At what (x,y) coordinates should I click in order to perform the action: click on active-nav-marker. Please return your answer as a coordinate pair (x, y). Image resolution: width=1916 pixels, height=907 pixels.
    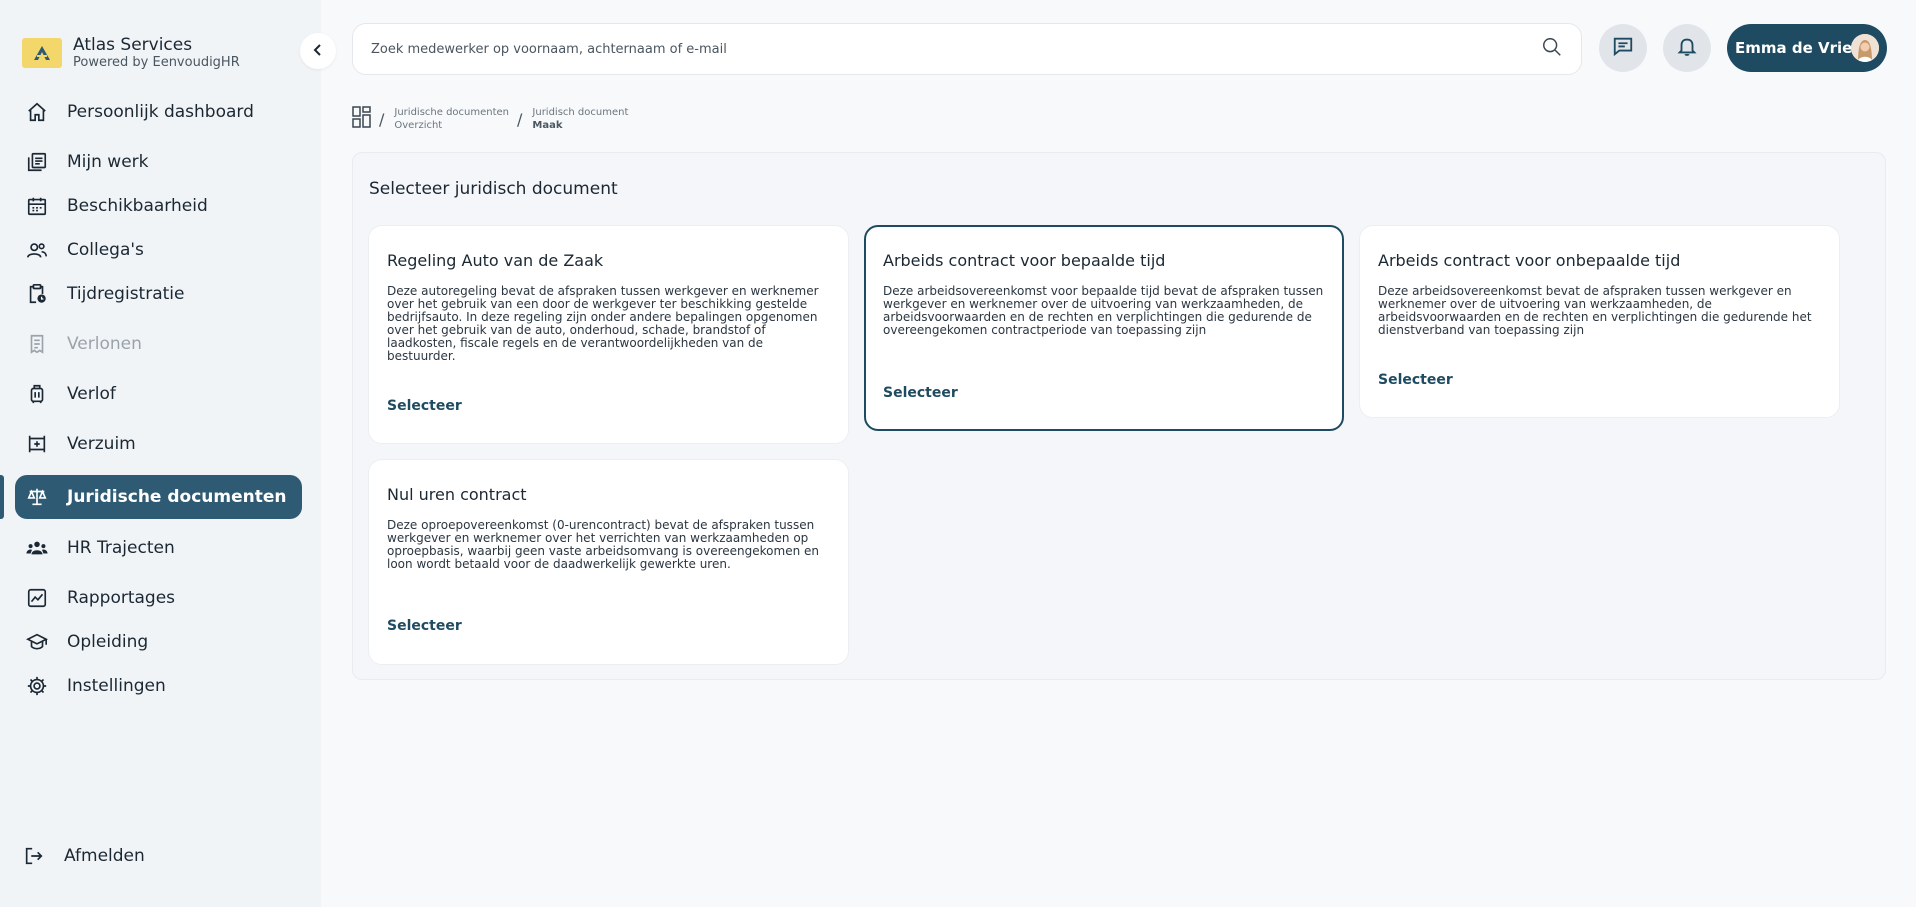
    Looking at the image, I should click on (2, 497).